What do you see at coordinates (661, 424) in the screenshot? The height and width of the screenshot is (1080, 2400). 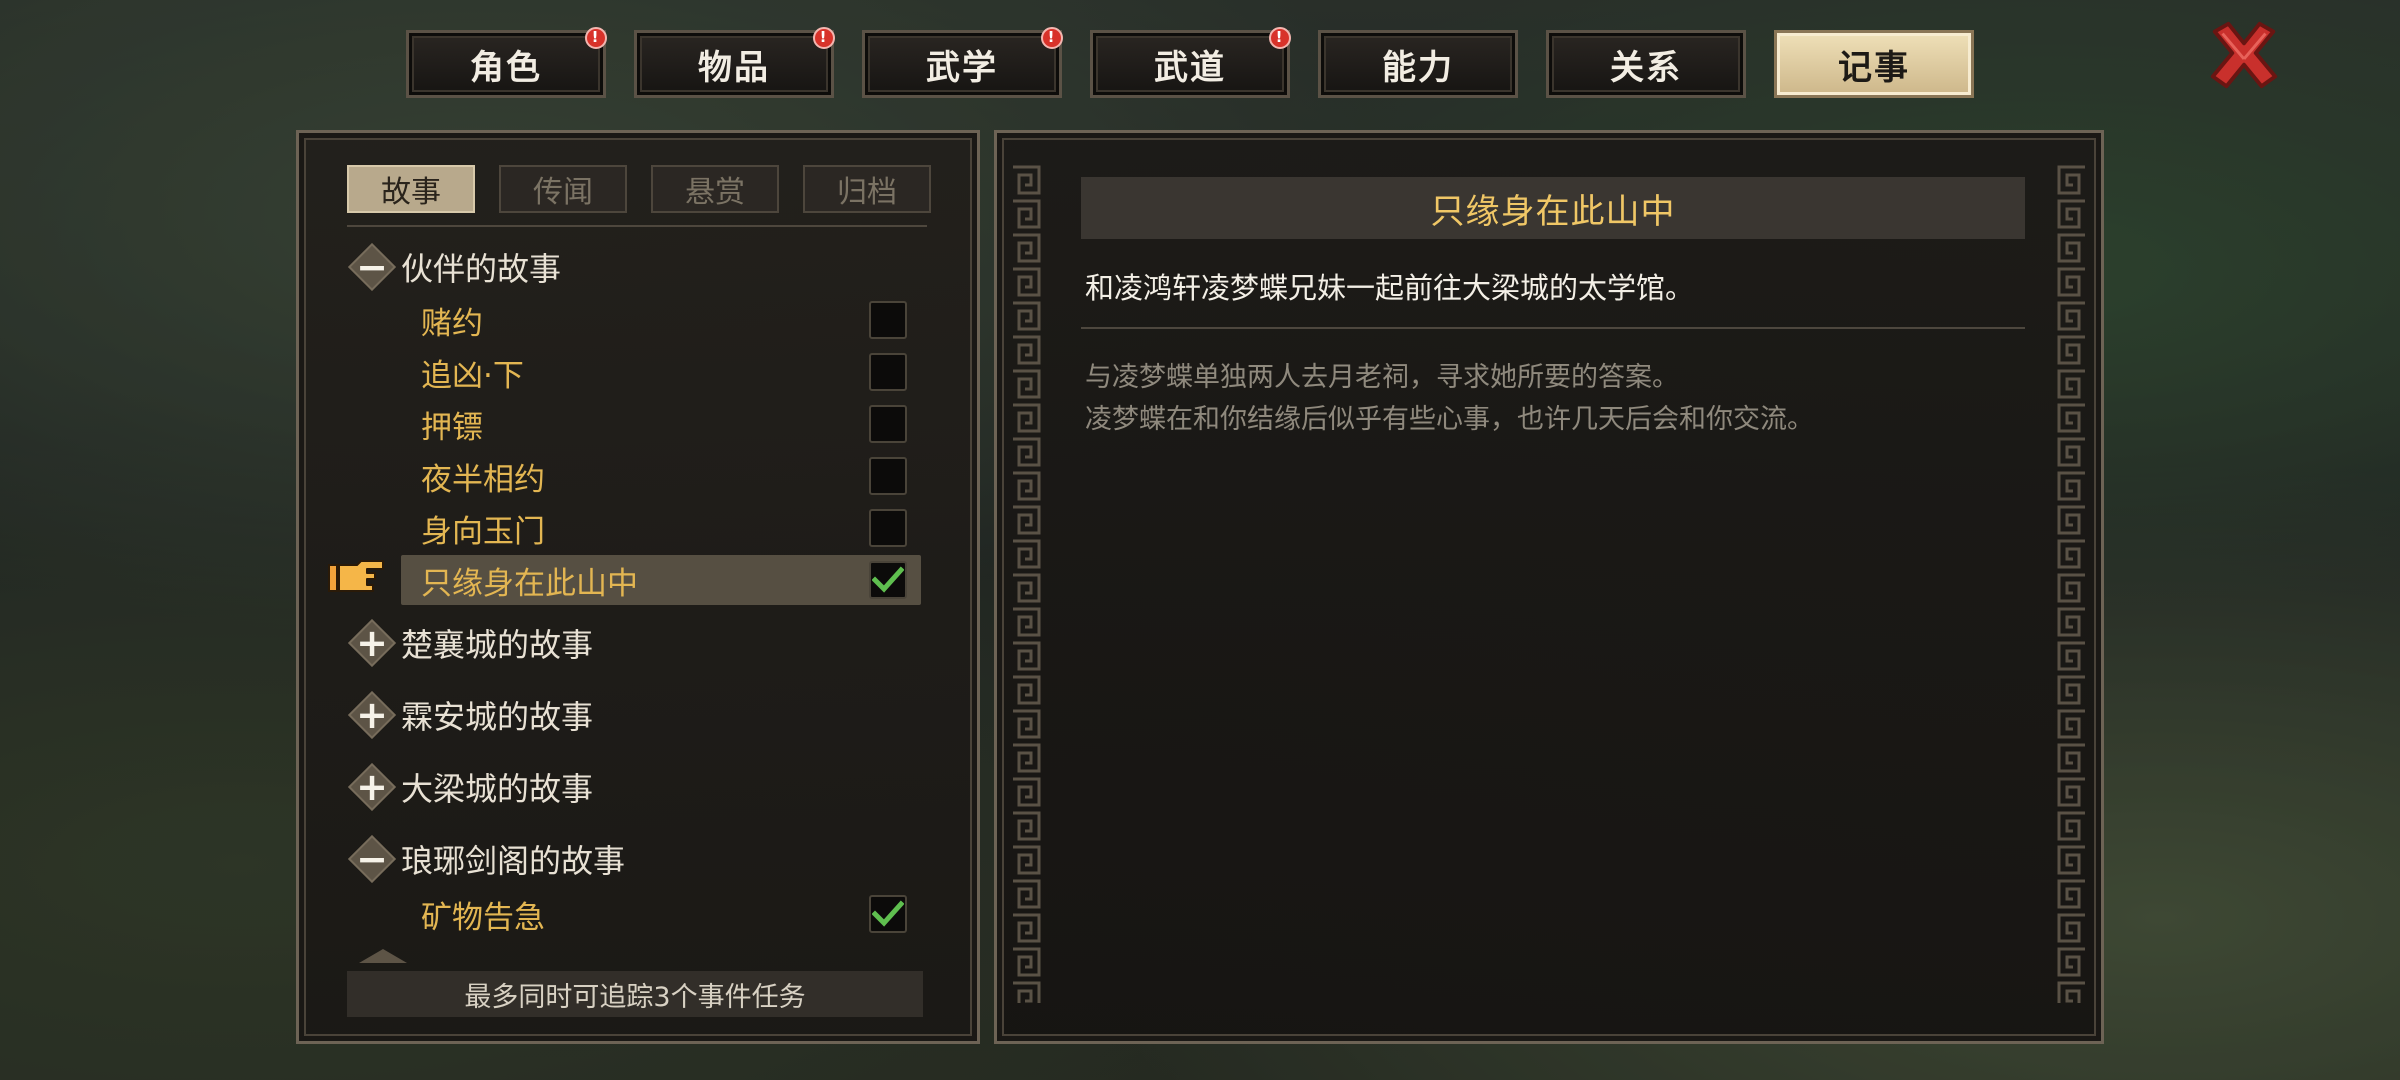 I see `list-item: 押镖` at bounding box center [661, 424].